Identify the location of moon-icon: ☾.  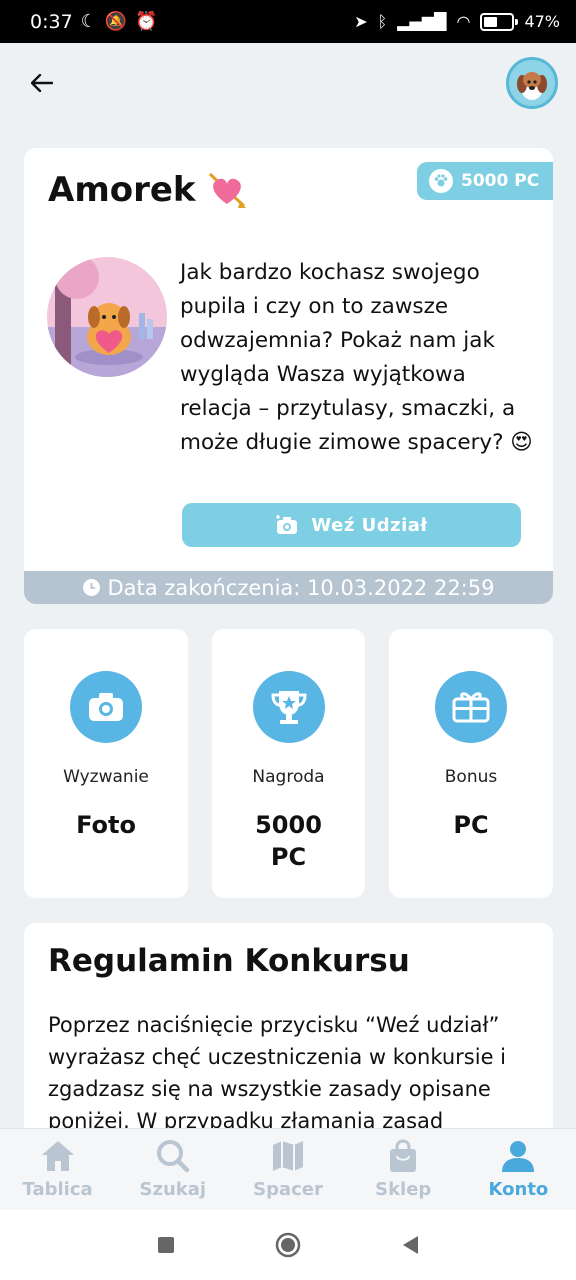
(88, 21).